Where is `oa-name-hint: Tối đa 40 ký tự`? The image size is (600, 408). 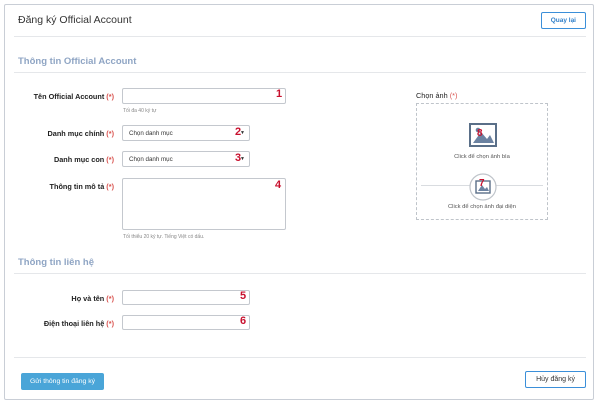 oa-name-hint: Tối đa 40 ký tự is located at coordinates (140, 111).